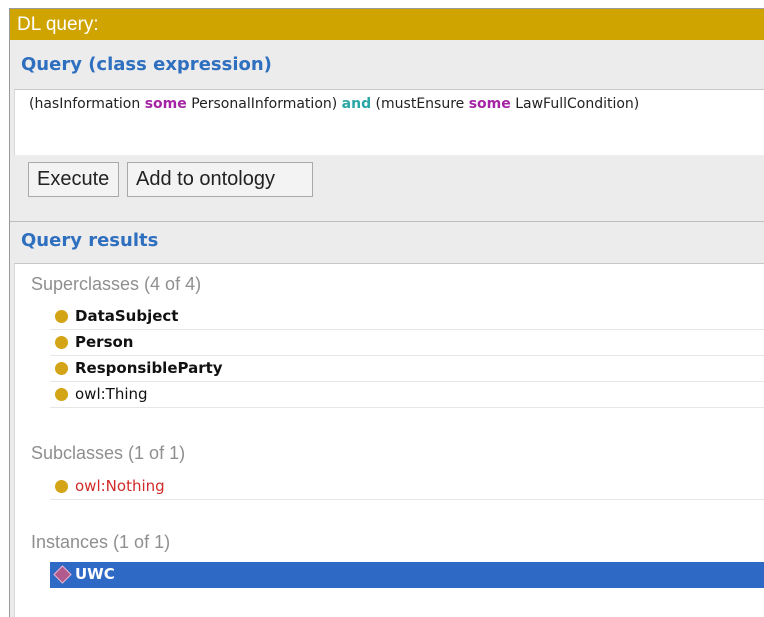  Describe the element at coordinates (387, 24) in the screenshot. I see `panel-title-bar: DL query:` at that location.